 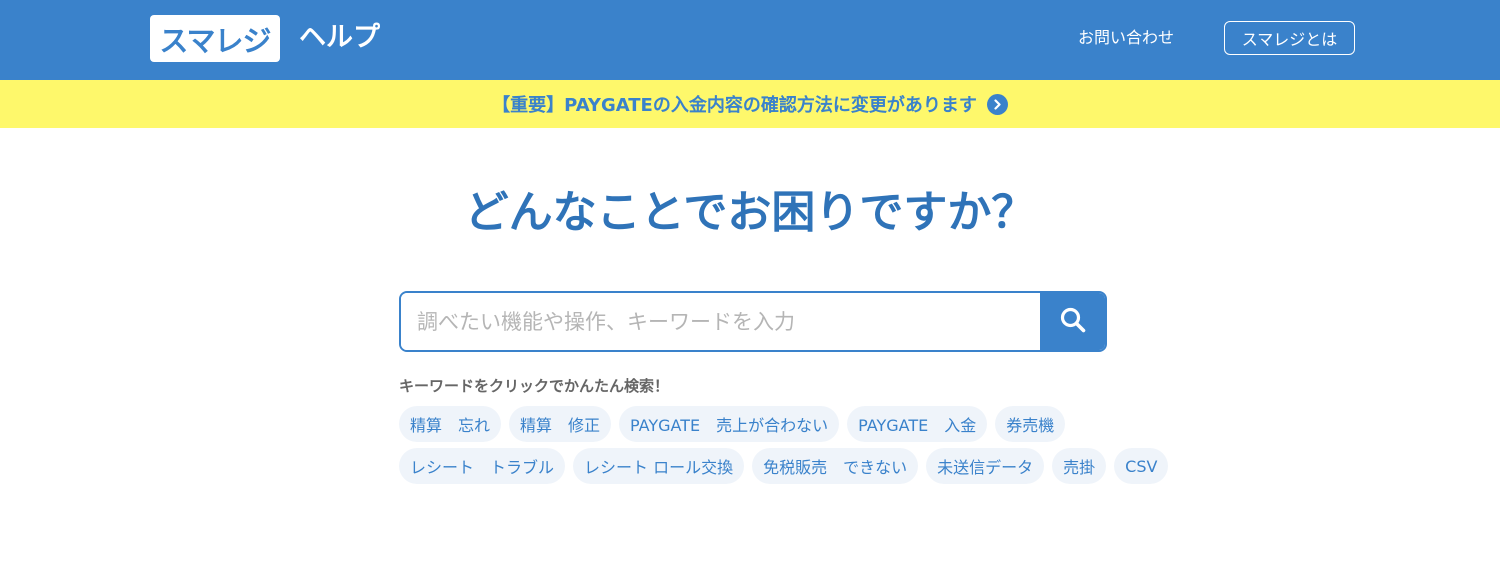 What do you see at coordinates (917, 424) in the screenshot?
I see `keyword-chip: PAYGATE 入金` at bounding box center [917, 424].